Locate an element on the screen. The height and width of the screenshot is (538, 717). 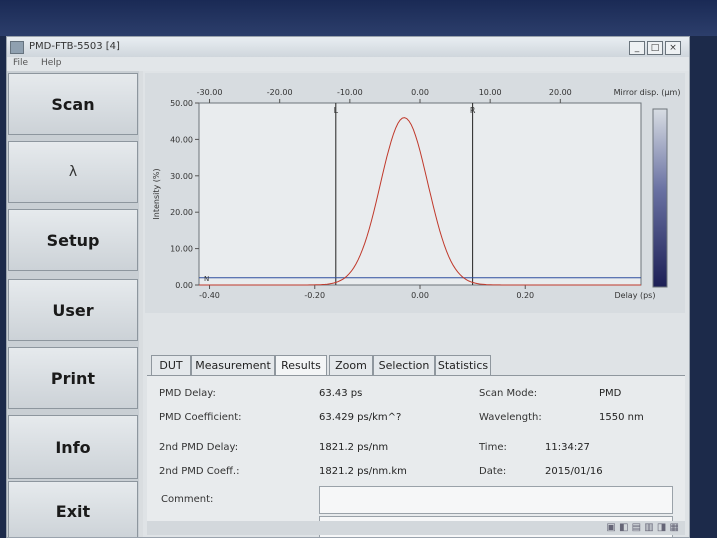
corner-label: N is located at coordinates (206, 279).